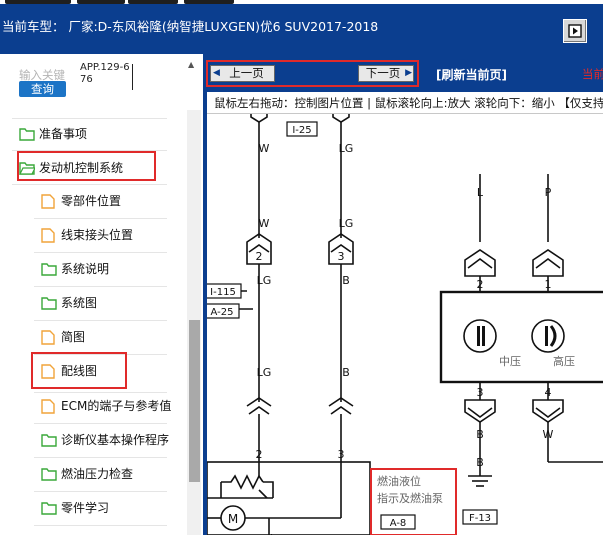 Image resolution: width=603 pixels, height=535 pixels. Describe the element at coordinates (85, 269) in the screenshot. I see `sidebar-item-label: 系统说明` at that location.